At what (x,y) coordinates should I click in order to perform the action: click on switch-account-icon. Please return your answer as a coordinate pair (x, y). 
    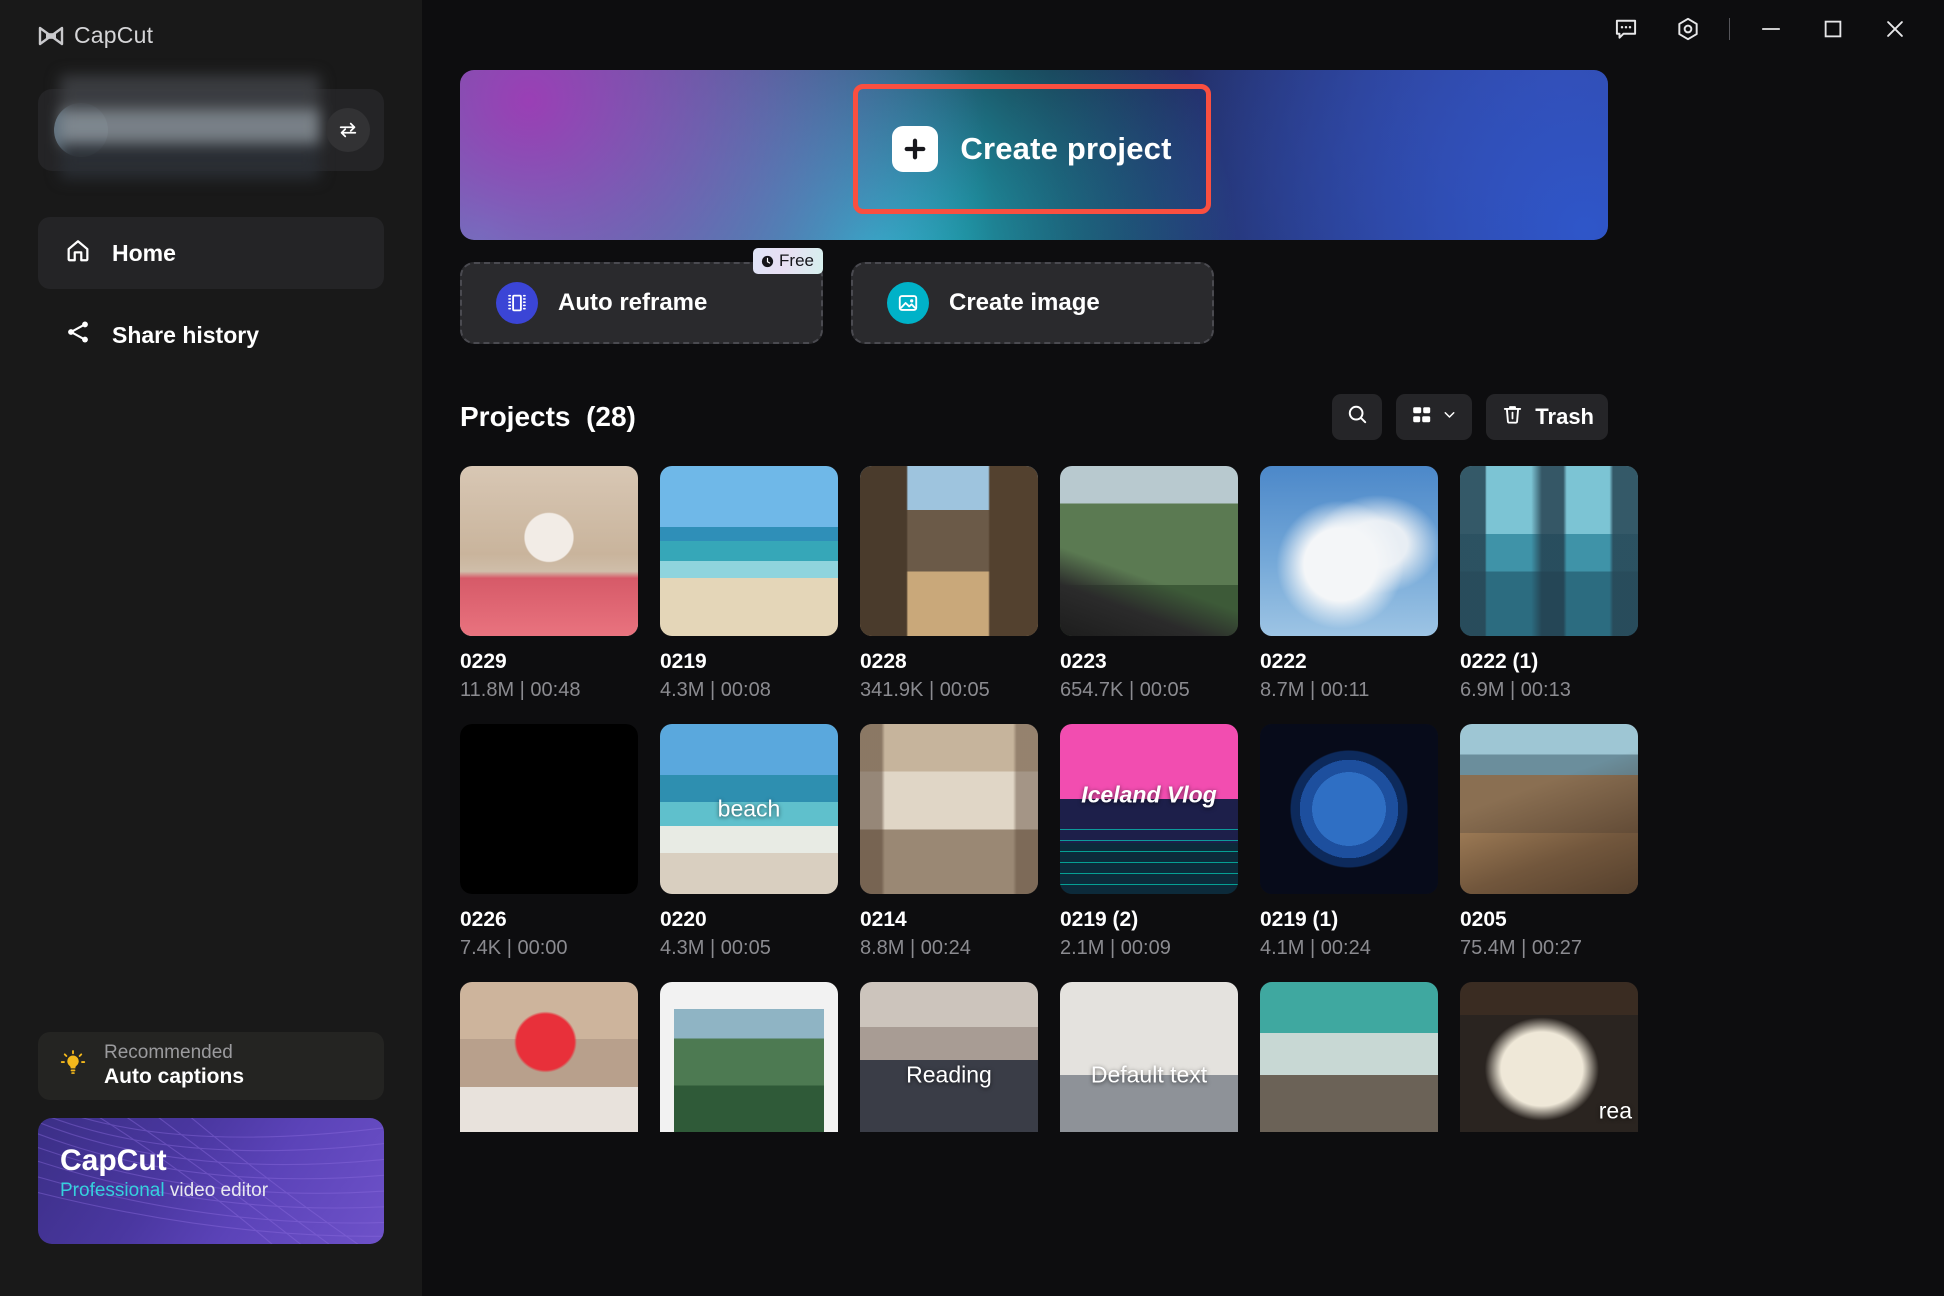
    Looking at the image, I should click on (348, 130).